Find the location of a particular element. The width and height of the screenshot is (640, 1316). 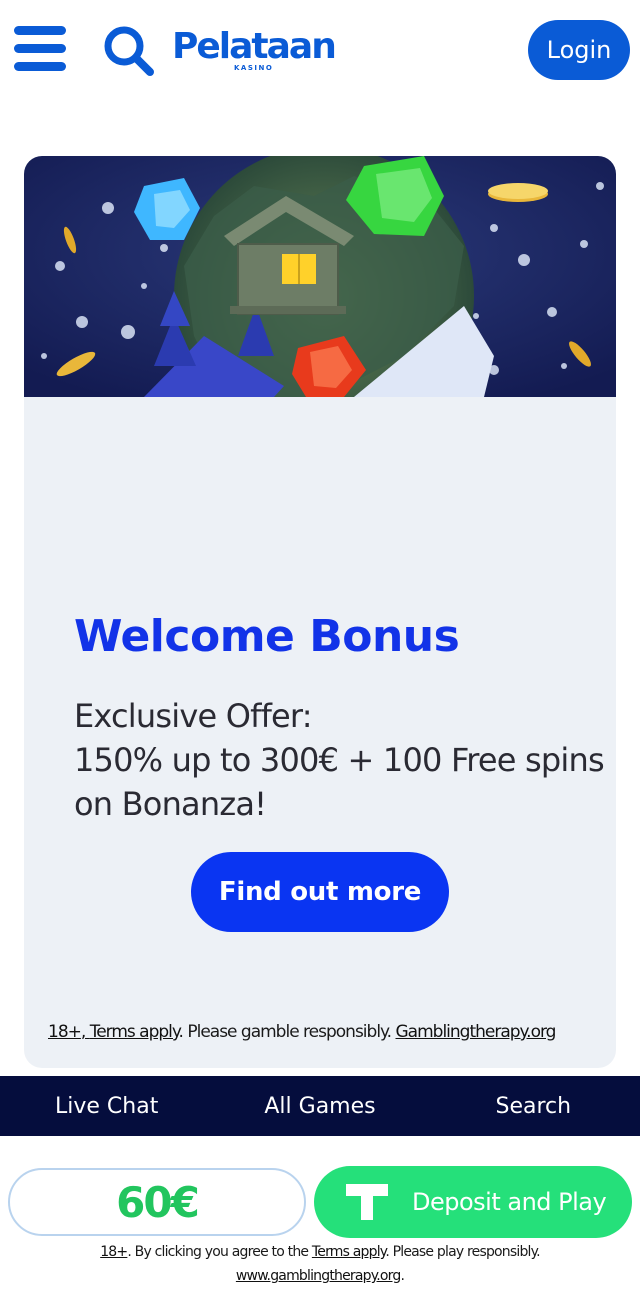

promo-line-3: on Bonanza! is located at coordinates (170, 804).